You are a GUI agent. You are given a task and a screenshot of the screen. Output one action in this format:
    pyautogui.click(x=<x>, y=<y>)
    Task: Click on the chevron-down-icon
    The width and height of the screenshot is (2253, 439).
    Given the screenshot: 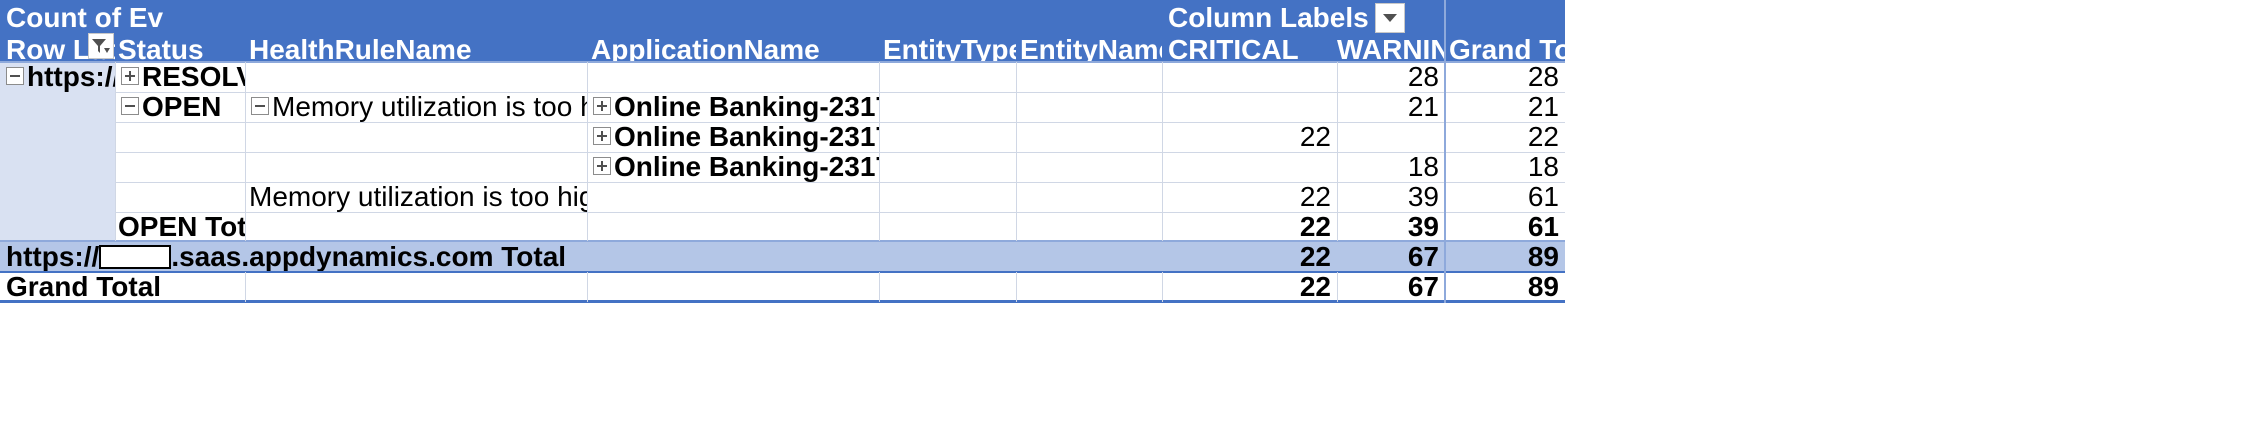 What is the action you would take?
    pyautogui.click(x=1389, y=17)
    